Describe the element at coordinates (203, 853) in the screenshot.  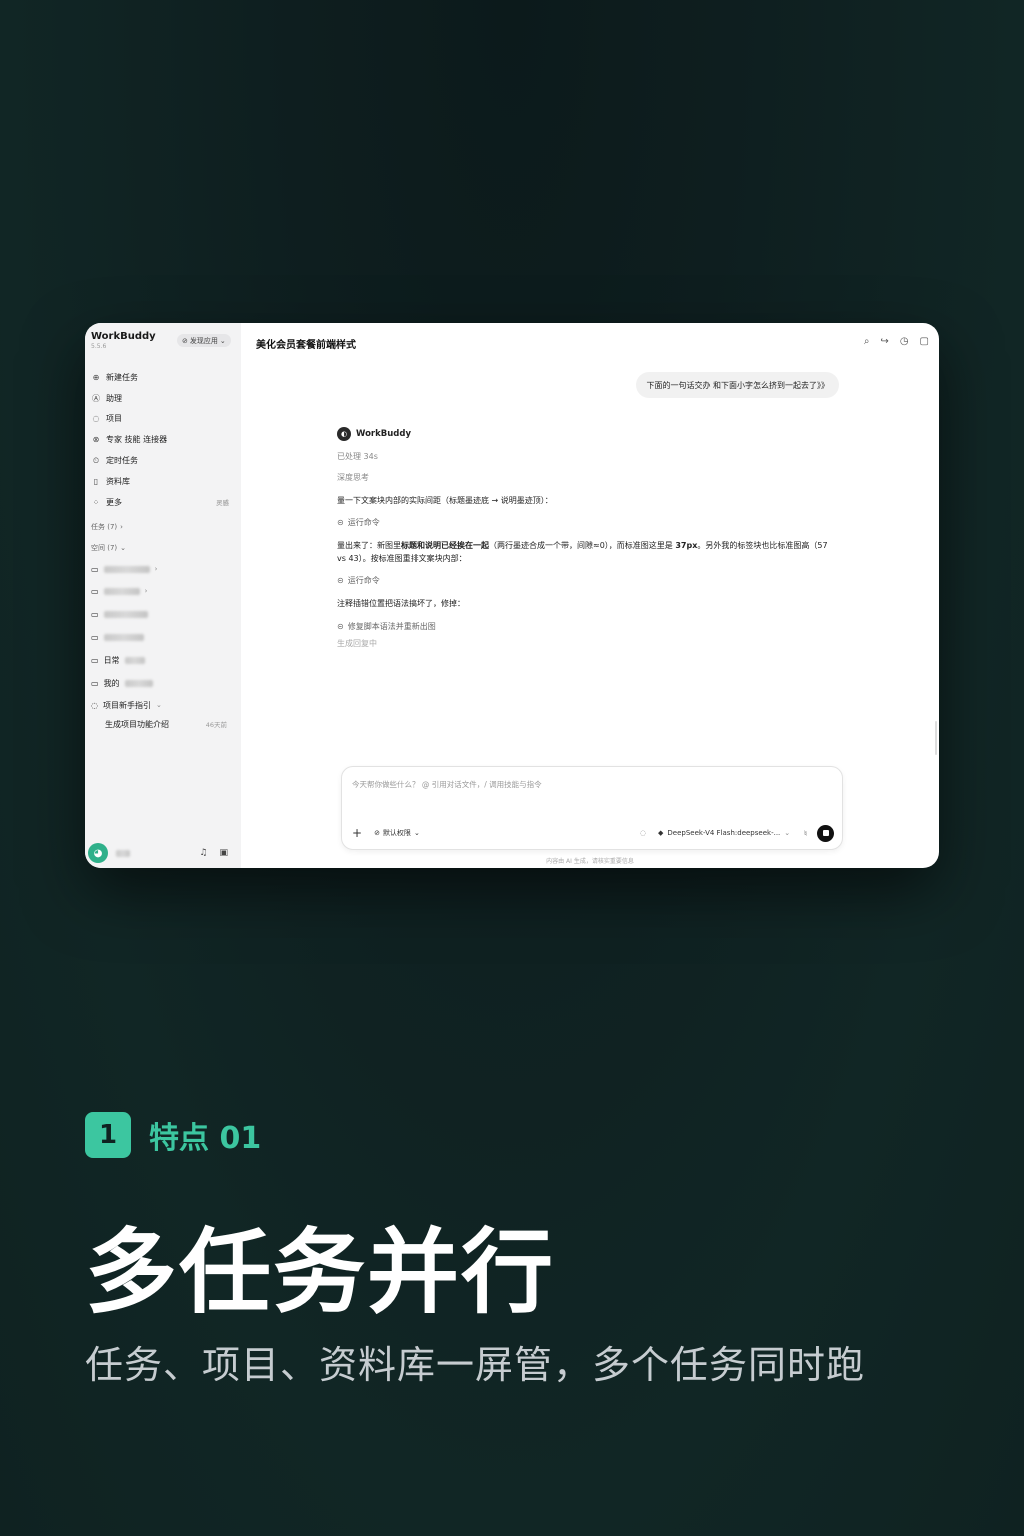
I see `bell-icon: ♫` at that location.